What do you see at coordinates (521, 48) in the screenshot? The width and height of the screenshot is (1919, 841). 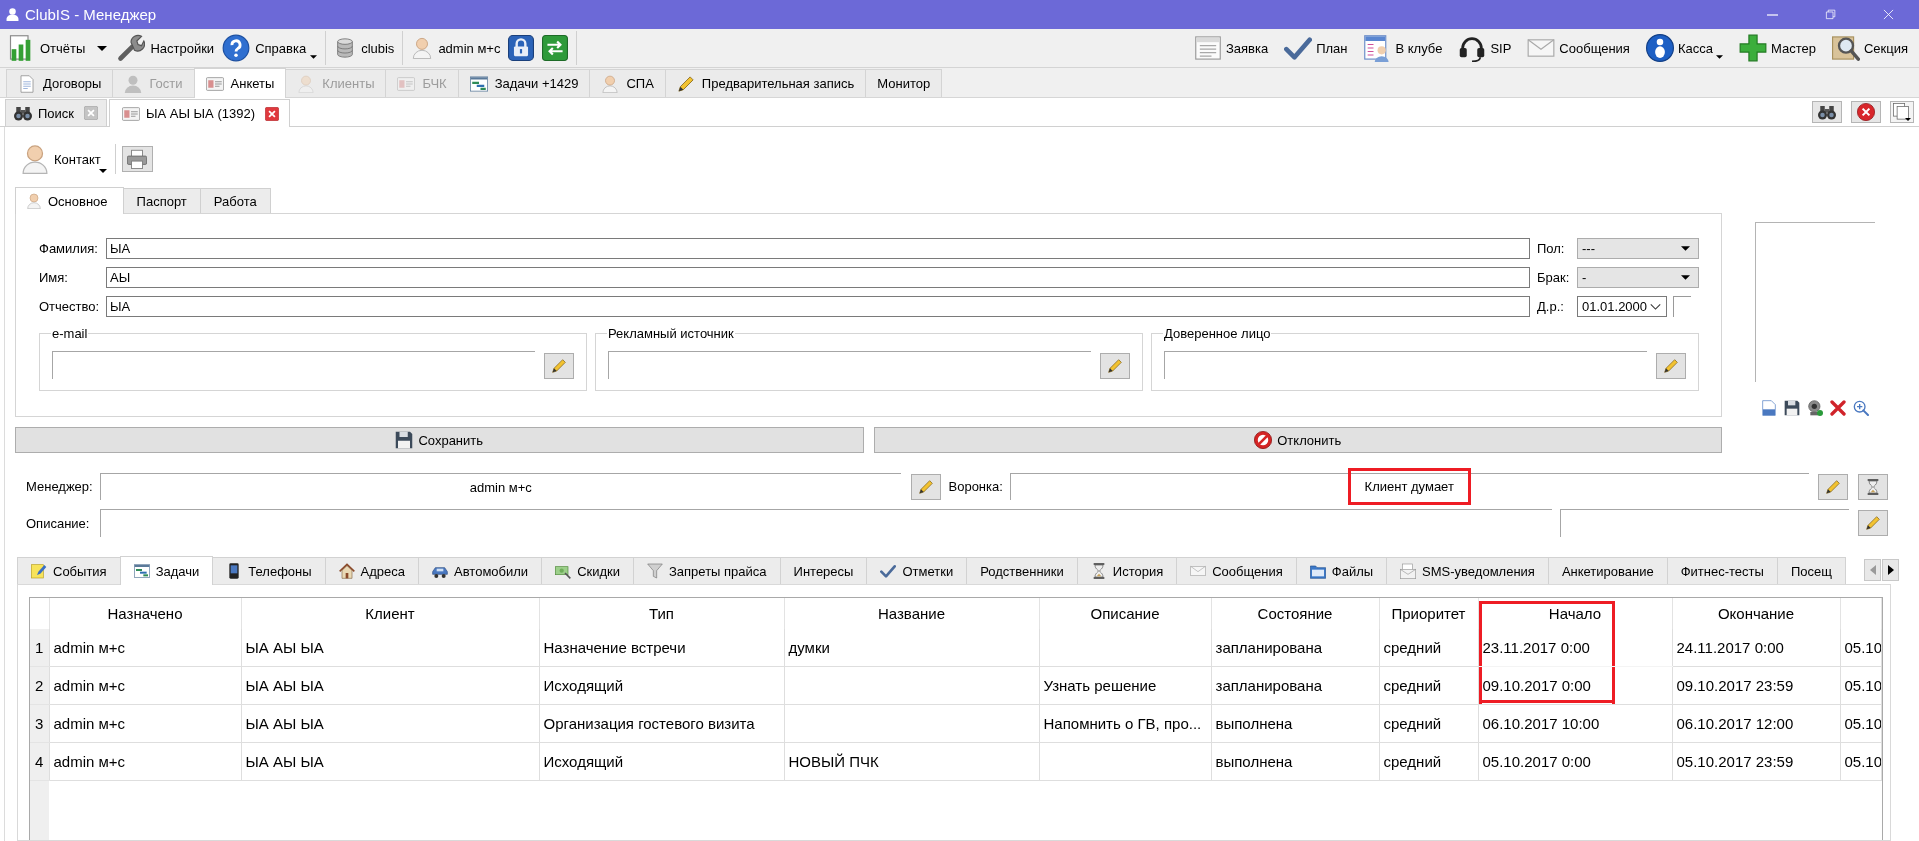 I see `padlock-button` at bounding box center [521, 48].